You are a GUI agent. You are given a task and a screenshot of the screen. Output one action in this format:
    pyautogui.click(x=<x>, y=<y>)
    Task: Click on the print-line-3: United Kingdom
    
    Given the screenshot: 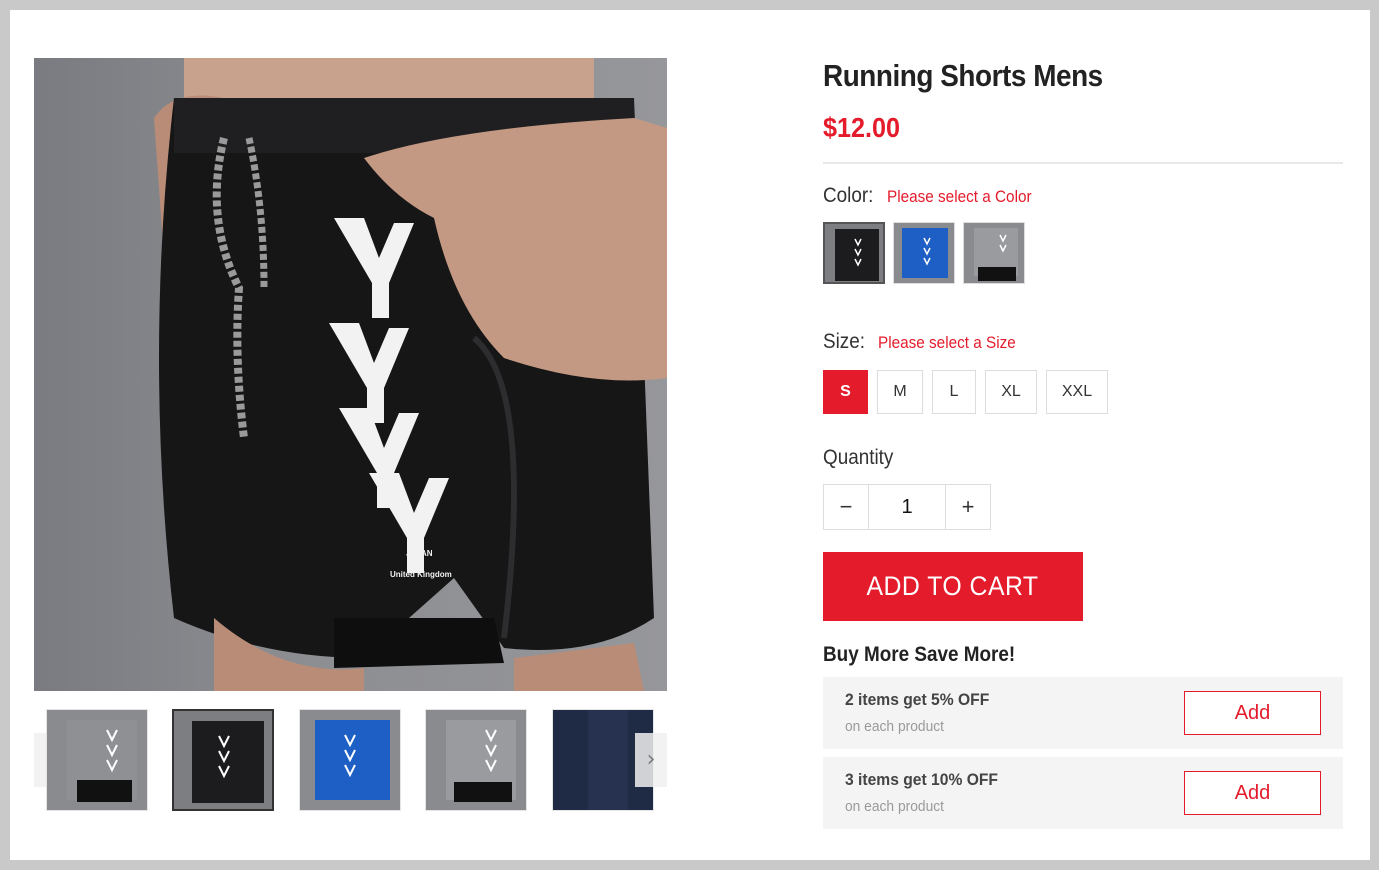 What is the action you would take?
    pyautogui.click(x=421, y=574)
    